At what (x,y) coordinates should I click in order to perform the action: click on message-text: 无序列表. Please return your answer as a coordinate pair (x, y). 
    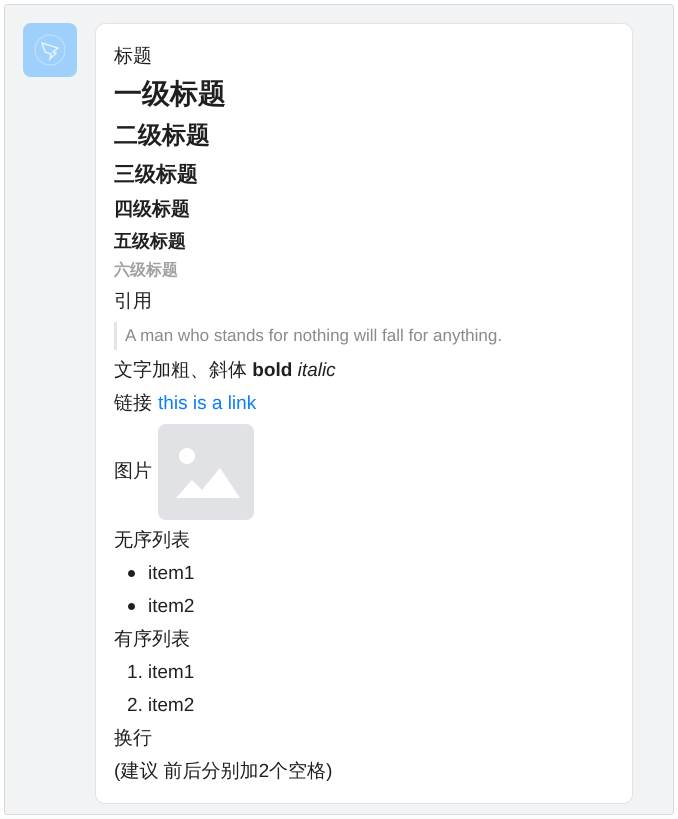
    Looking at the image, I should click on (152, 541).